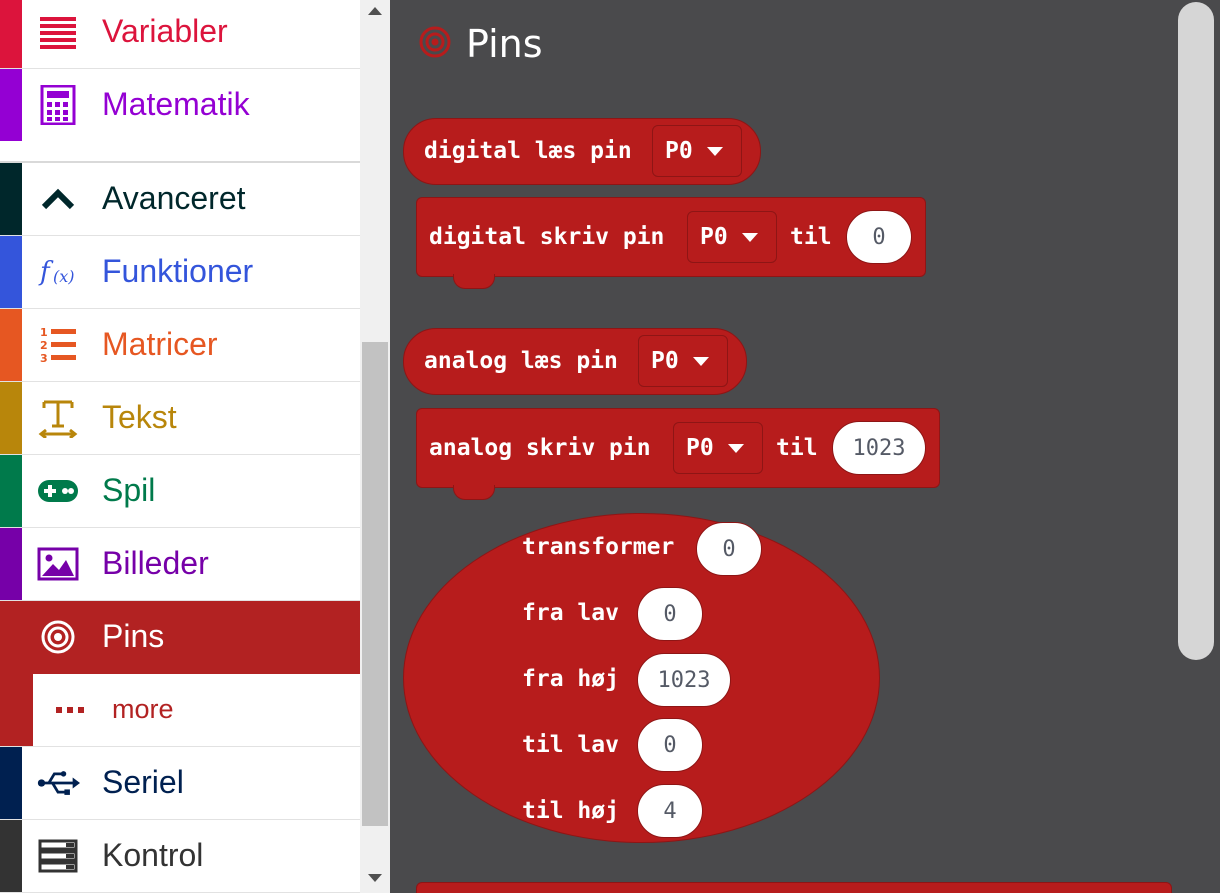 This screenshot has height=893, width=1220. I want to click on svg-text: 1, so click(44, 332).